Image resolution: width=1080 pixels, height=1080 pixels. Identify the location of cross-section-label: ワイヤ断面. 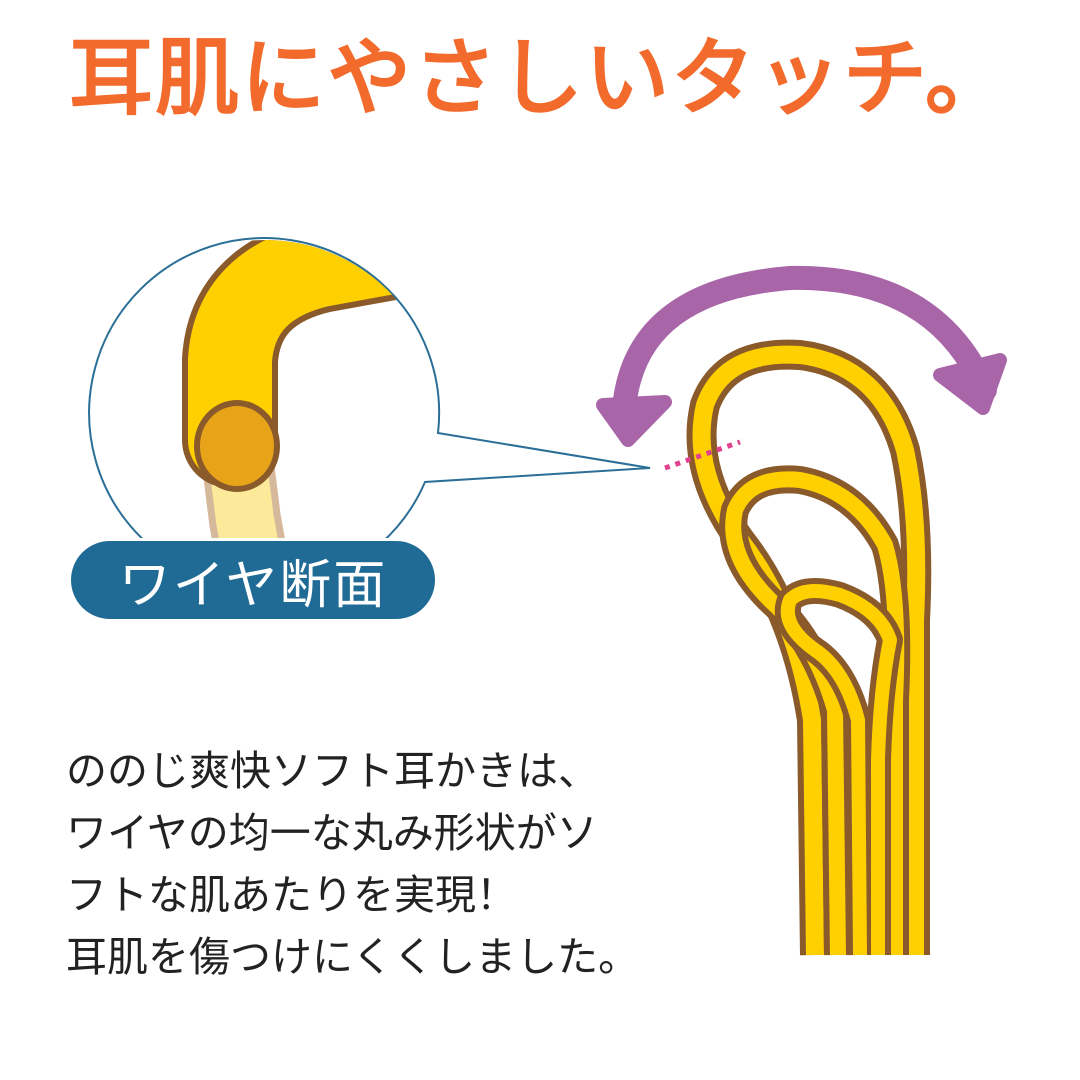
(253, 580).